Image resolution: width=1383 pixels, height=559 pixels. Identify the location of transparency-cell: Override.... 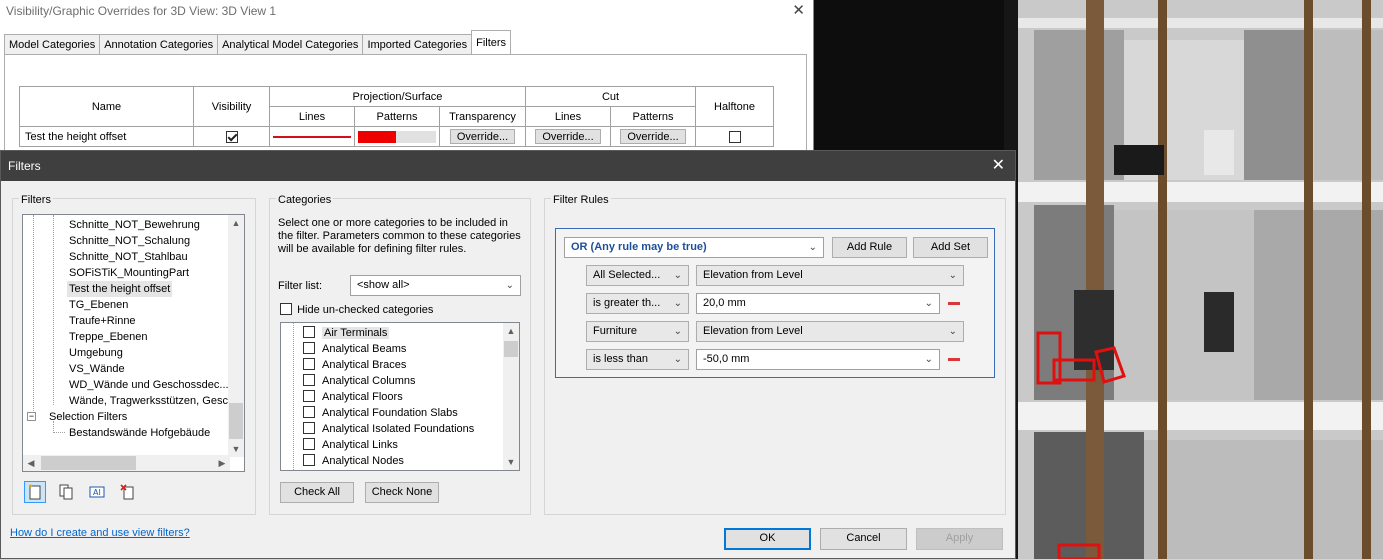
(482, 136).